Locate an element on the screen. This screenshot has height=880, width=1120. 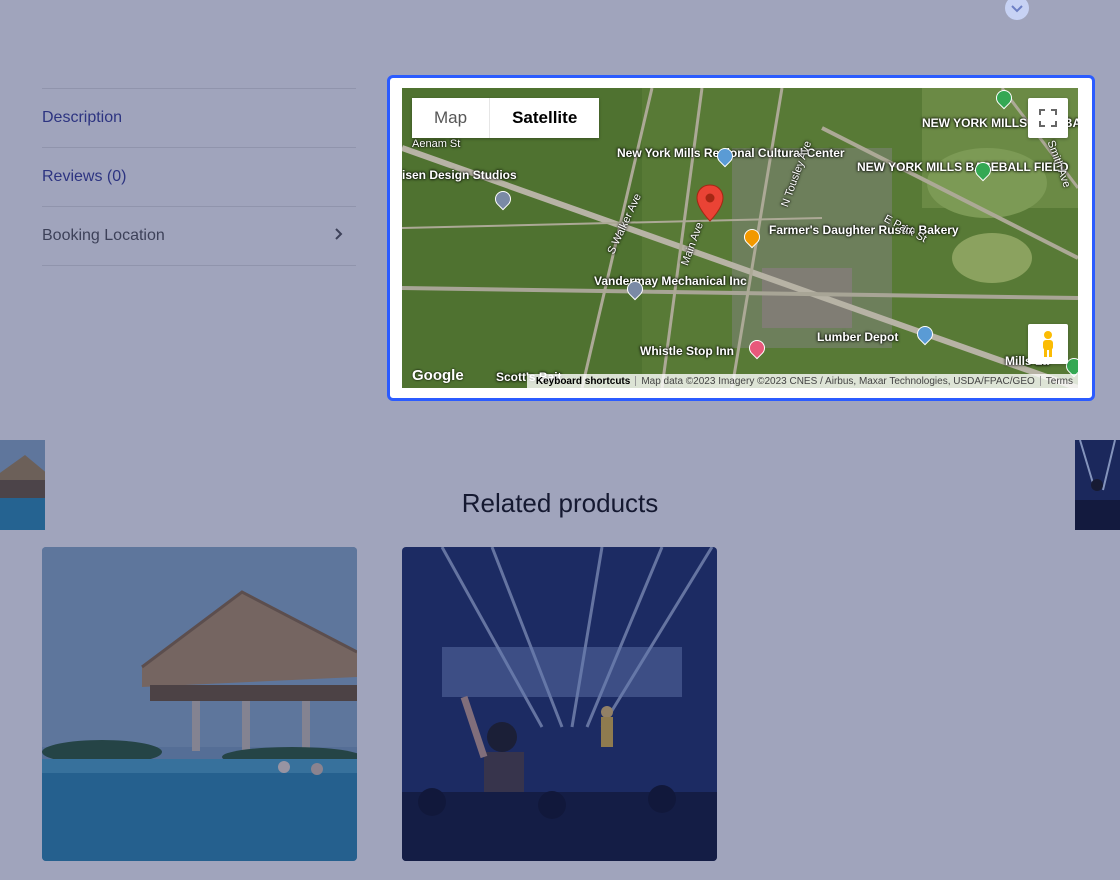
product-tabs: Description Reviews (0) Booking Location is located at coordinates (199, 177).